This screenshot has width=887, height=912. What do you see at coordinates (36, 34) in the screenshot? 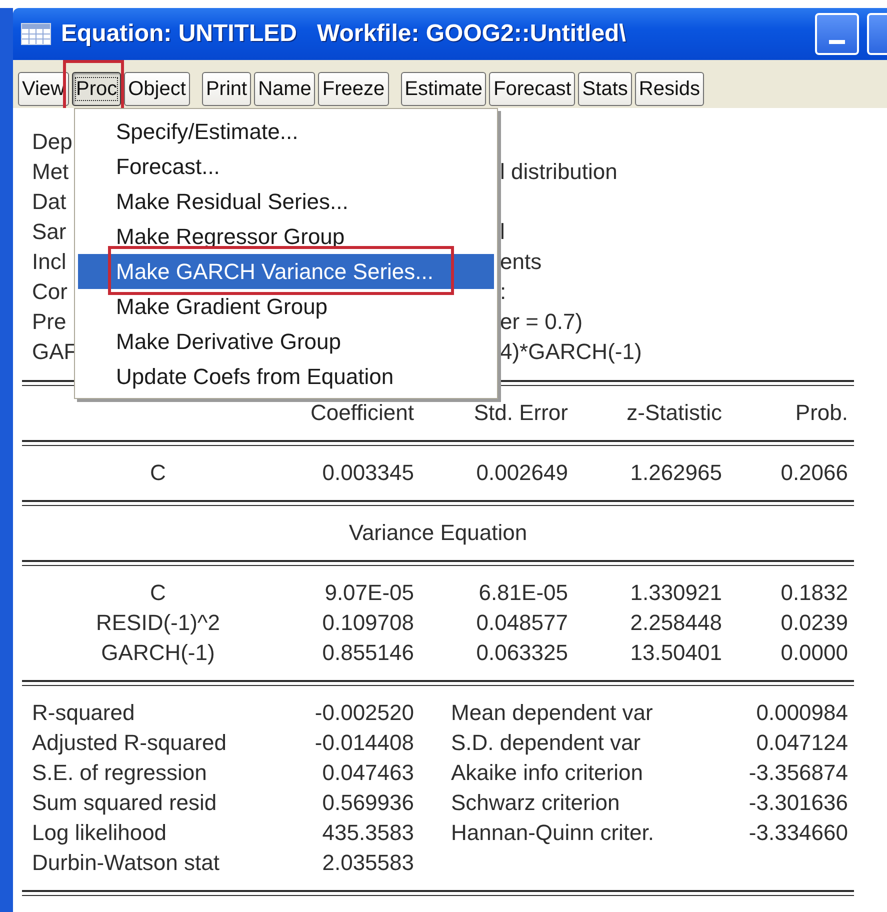
I see `window-icon` at bounding box center [36, 34].